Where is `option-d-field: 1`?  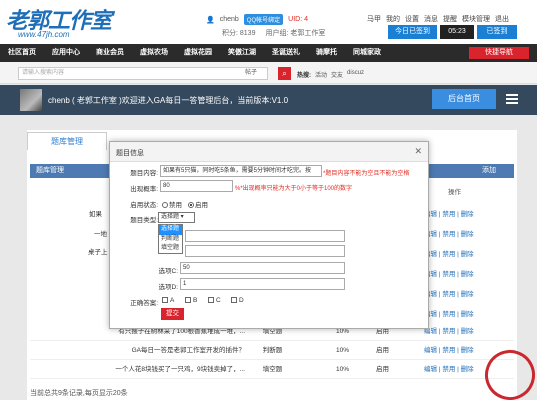
option-d-field: 1 is located at coordinates (262, 284).